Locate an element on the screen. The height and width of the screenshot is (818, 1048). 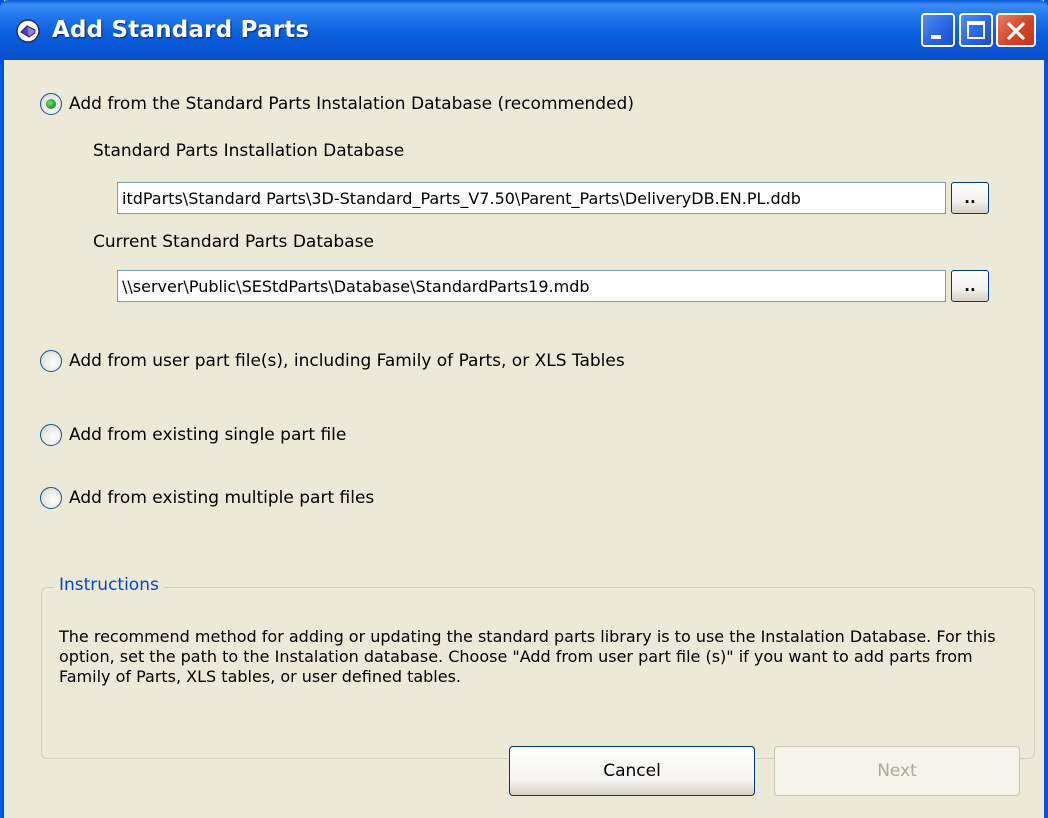
minimize-button is located at coordinates (938, 30).